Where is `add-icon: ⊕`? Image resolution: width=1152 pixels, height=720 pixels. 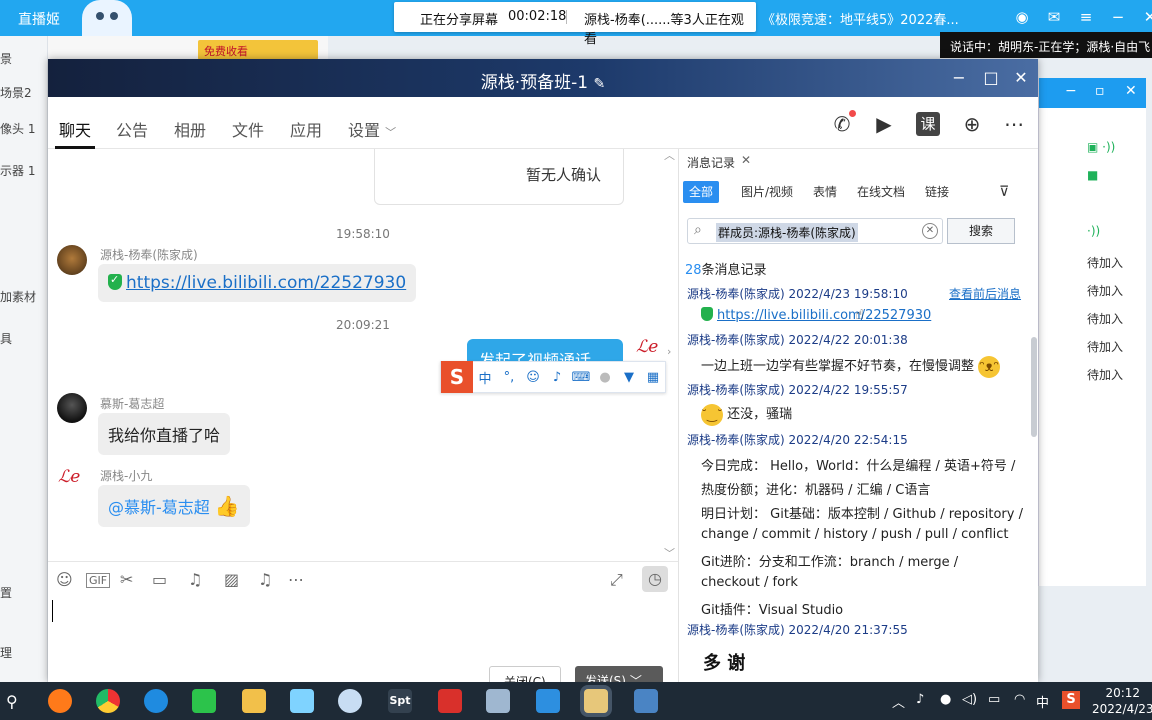
add-icon: ⊕ is located at coordinates (972, 124).